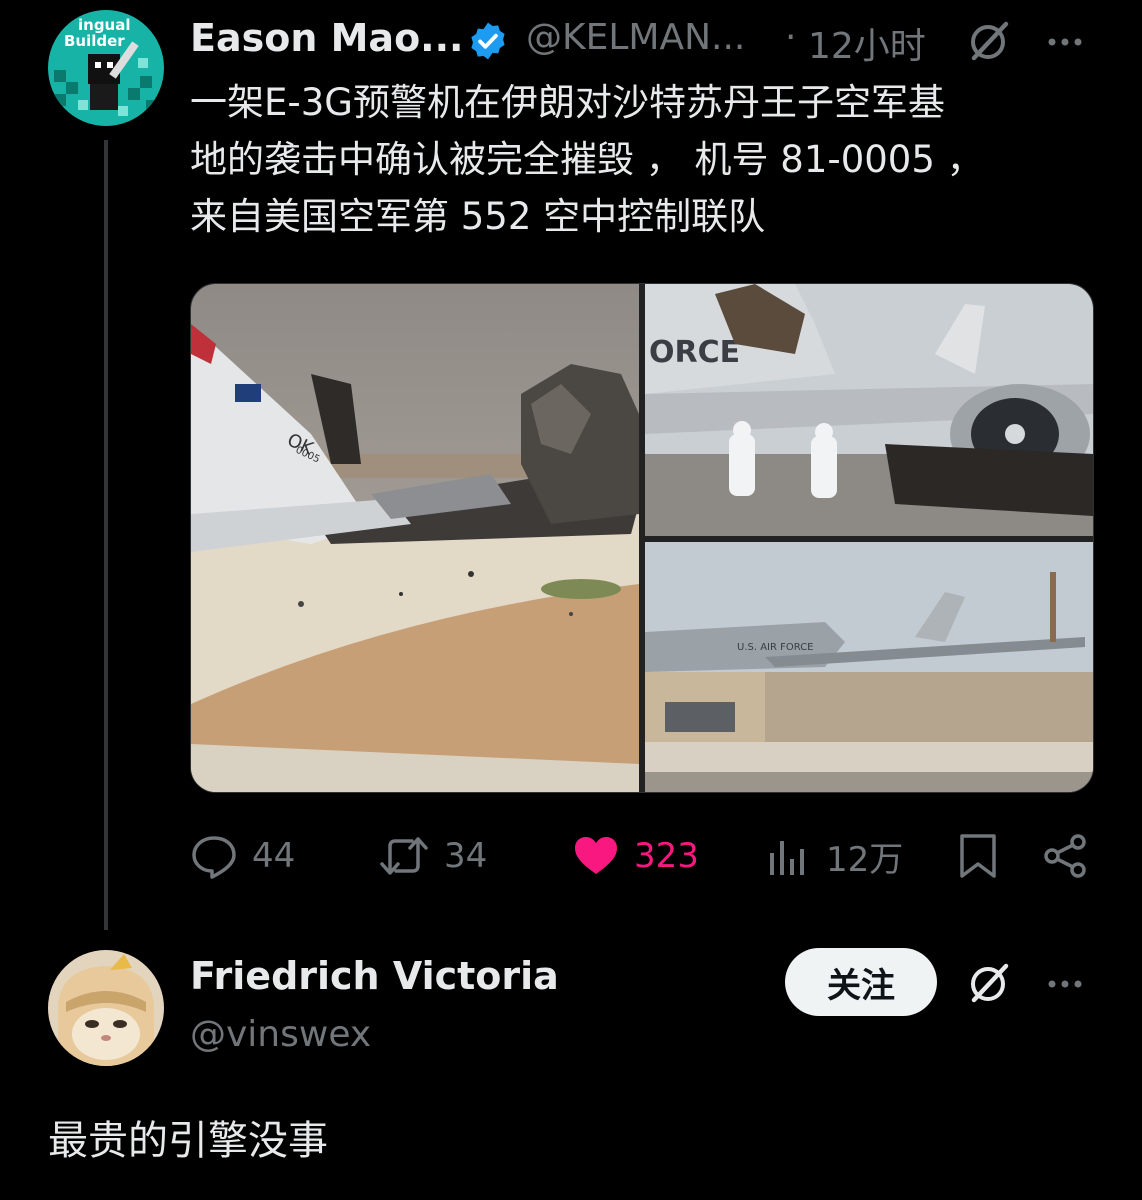 The height and width of the screenshot is (1200, 1142). Describe the element at coordinates (106, 535) in the screenshot. I see `thread-line` at that location.